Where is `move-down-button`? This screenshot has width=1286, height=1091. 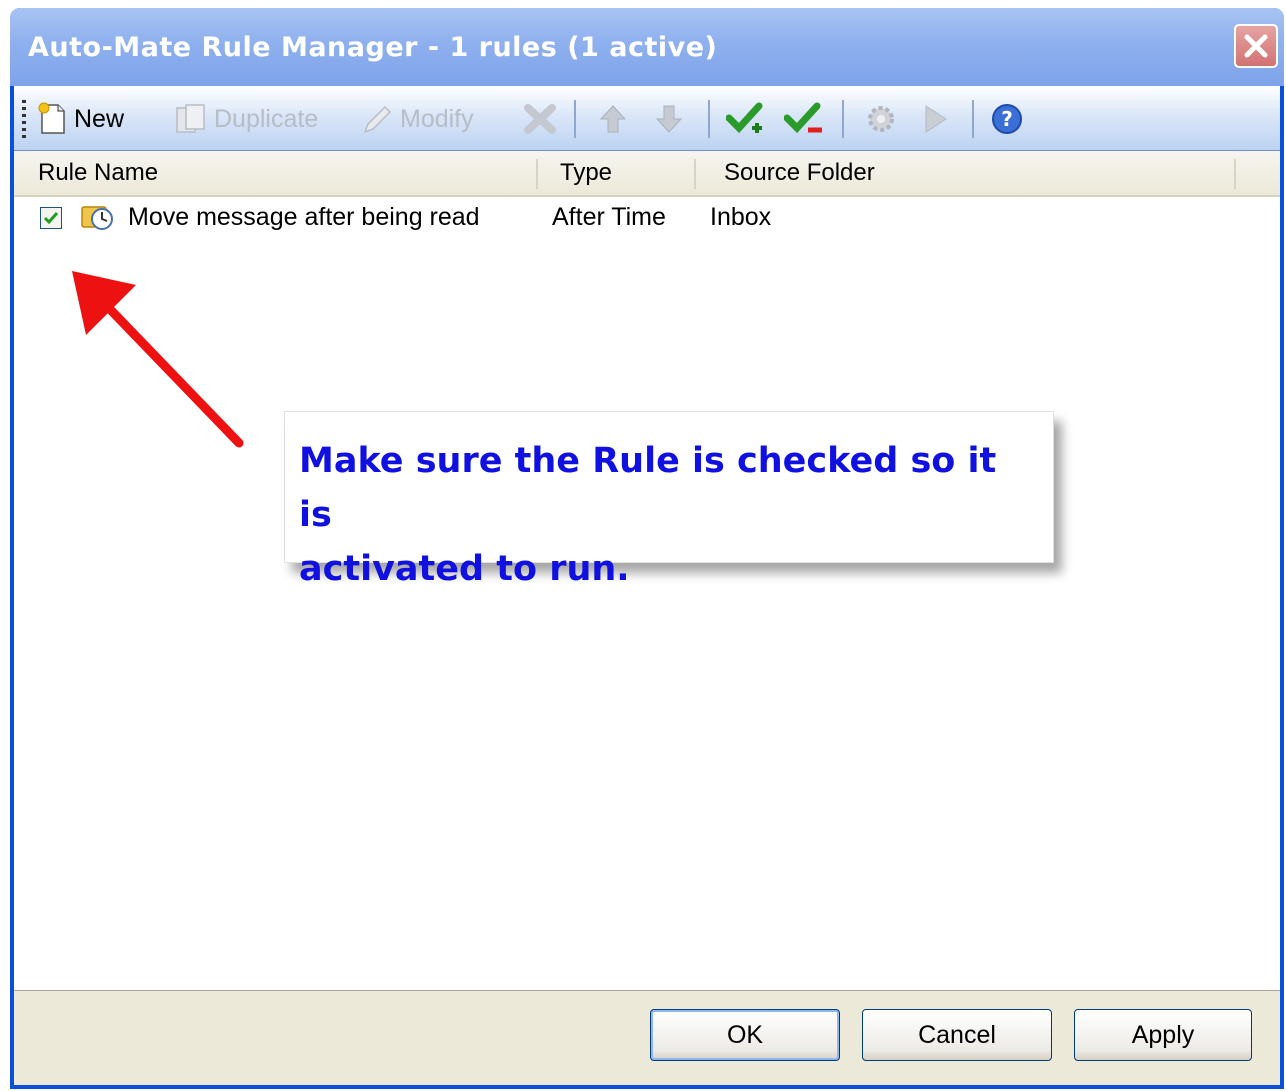 move-down-button is located at coordinates (669, 119).